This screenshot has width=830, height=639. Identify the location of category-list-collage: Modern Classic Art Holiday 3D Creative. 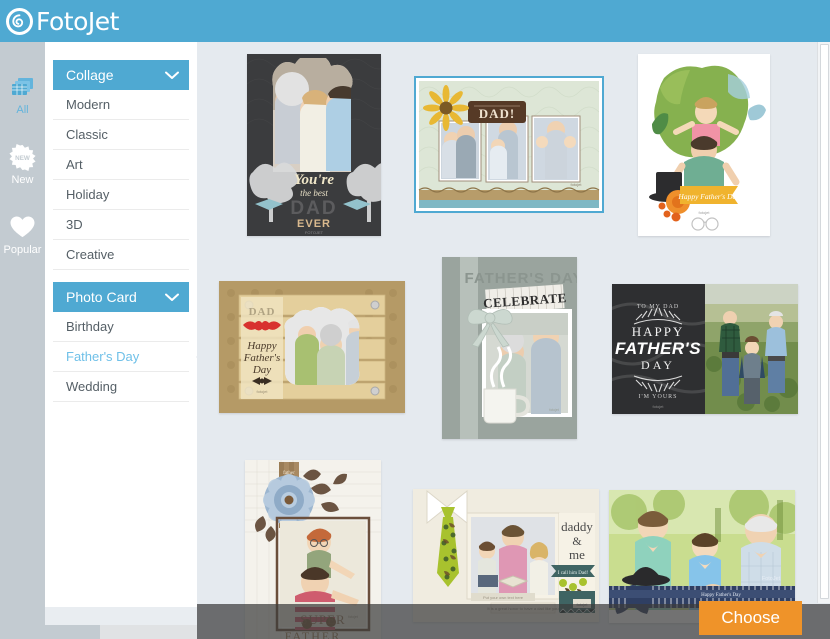
(121, 180).